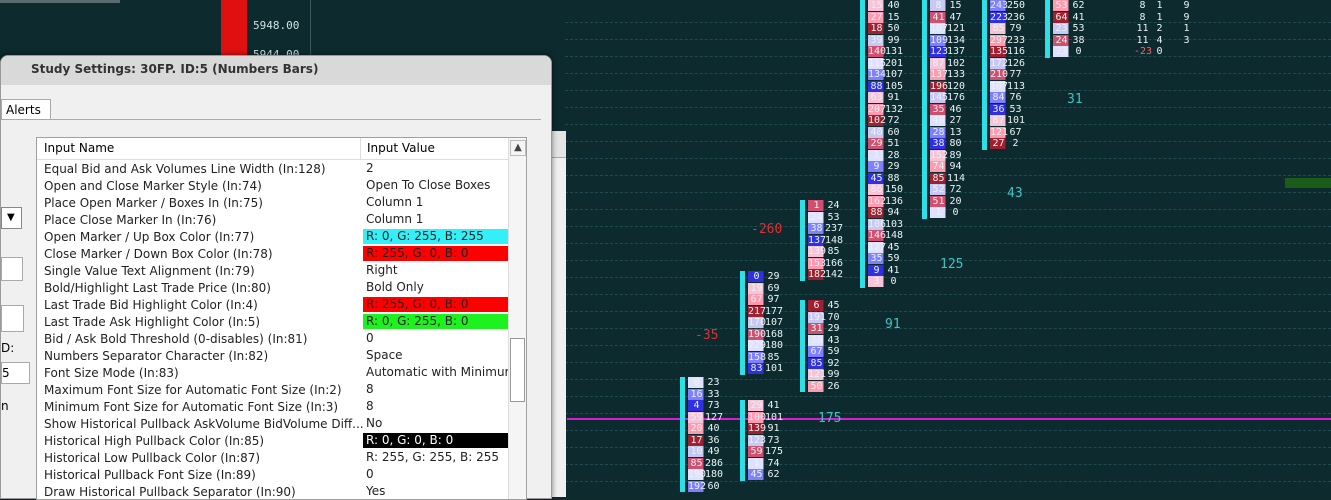 The width and height of the screenshot is (1331, 500). What do you see at coordinates (518, 148) in the screenshot?
I see `scroll-up-arrow-icon: ▲` at bounding box center [518, 148].